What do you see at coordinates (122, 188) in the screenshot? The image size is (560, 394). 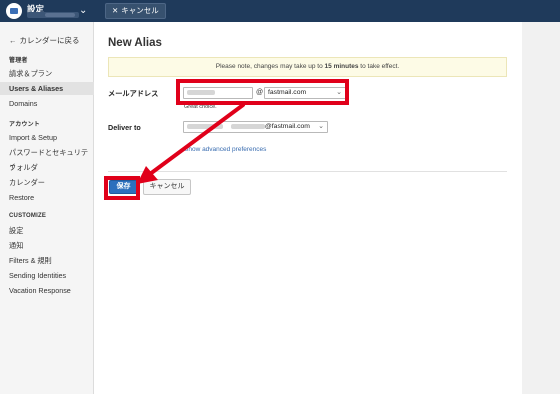 I see `highlight-save-button` at bounding box center [122, 188].